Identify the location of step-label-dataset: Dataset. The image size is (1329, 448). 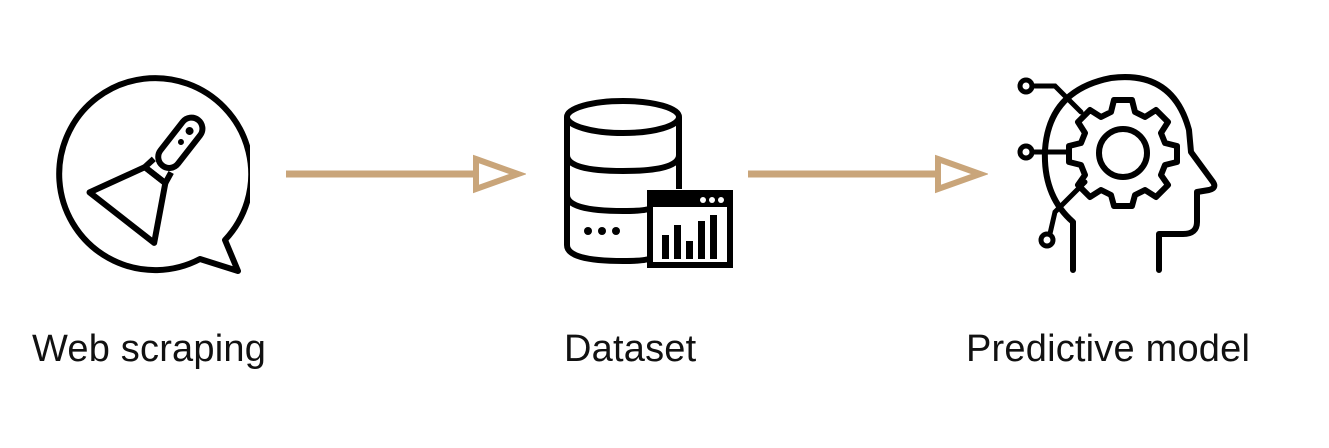
(630, 349).